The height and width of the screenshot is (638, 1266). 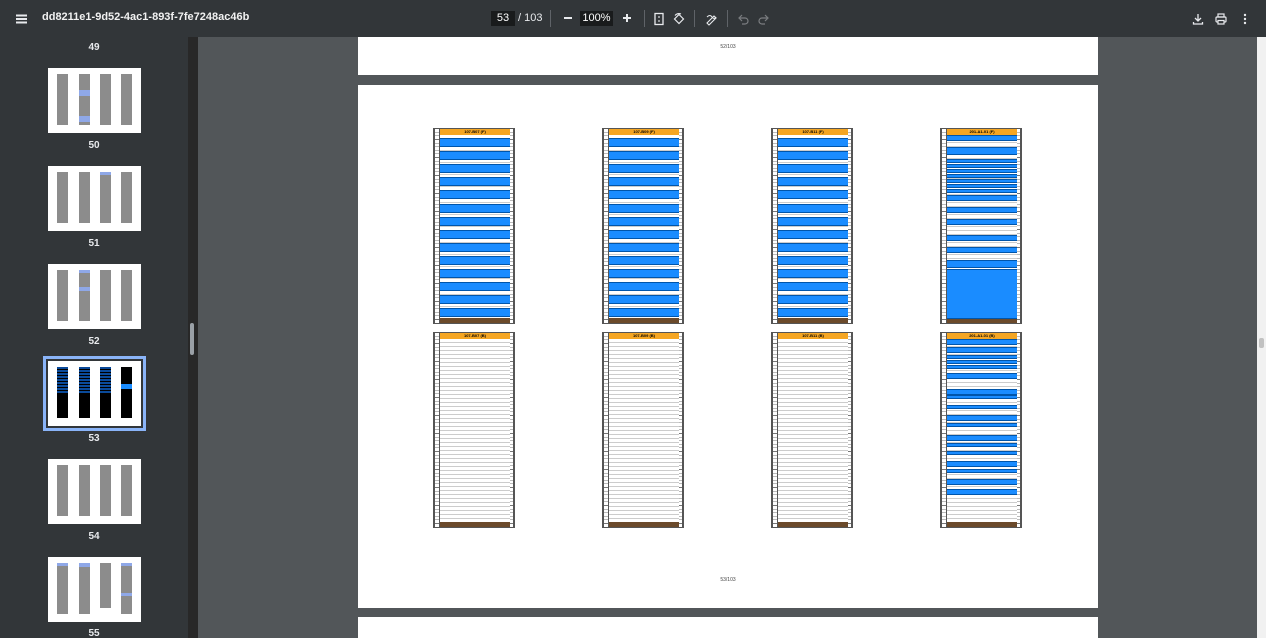 I want to click on page-number-input: 53, so click(x=503, y=18).